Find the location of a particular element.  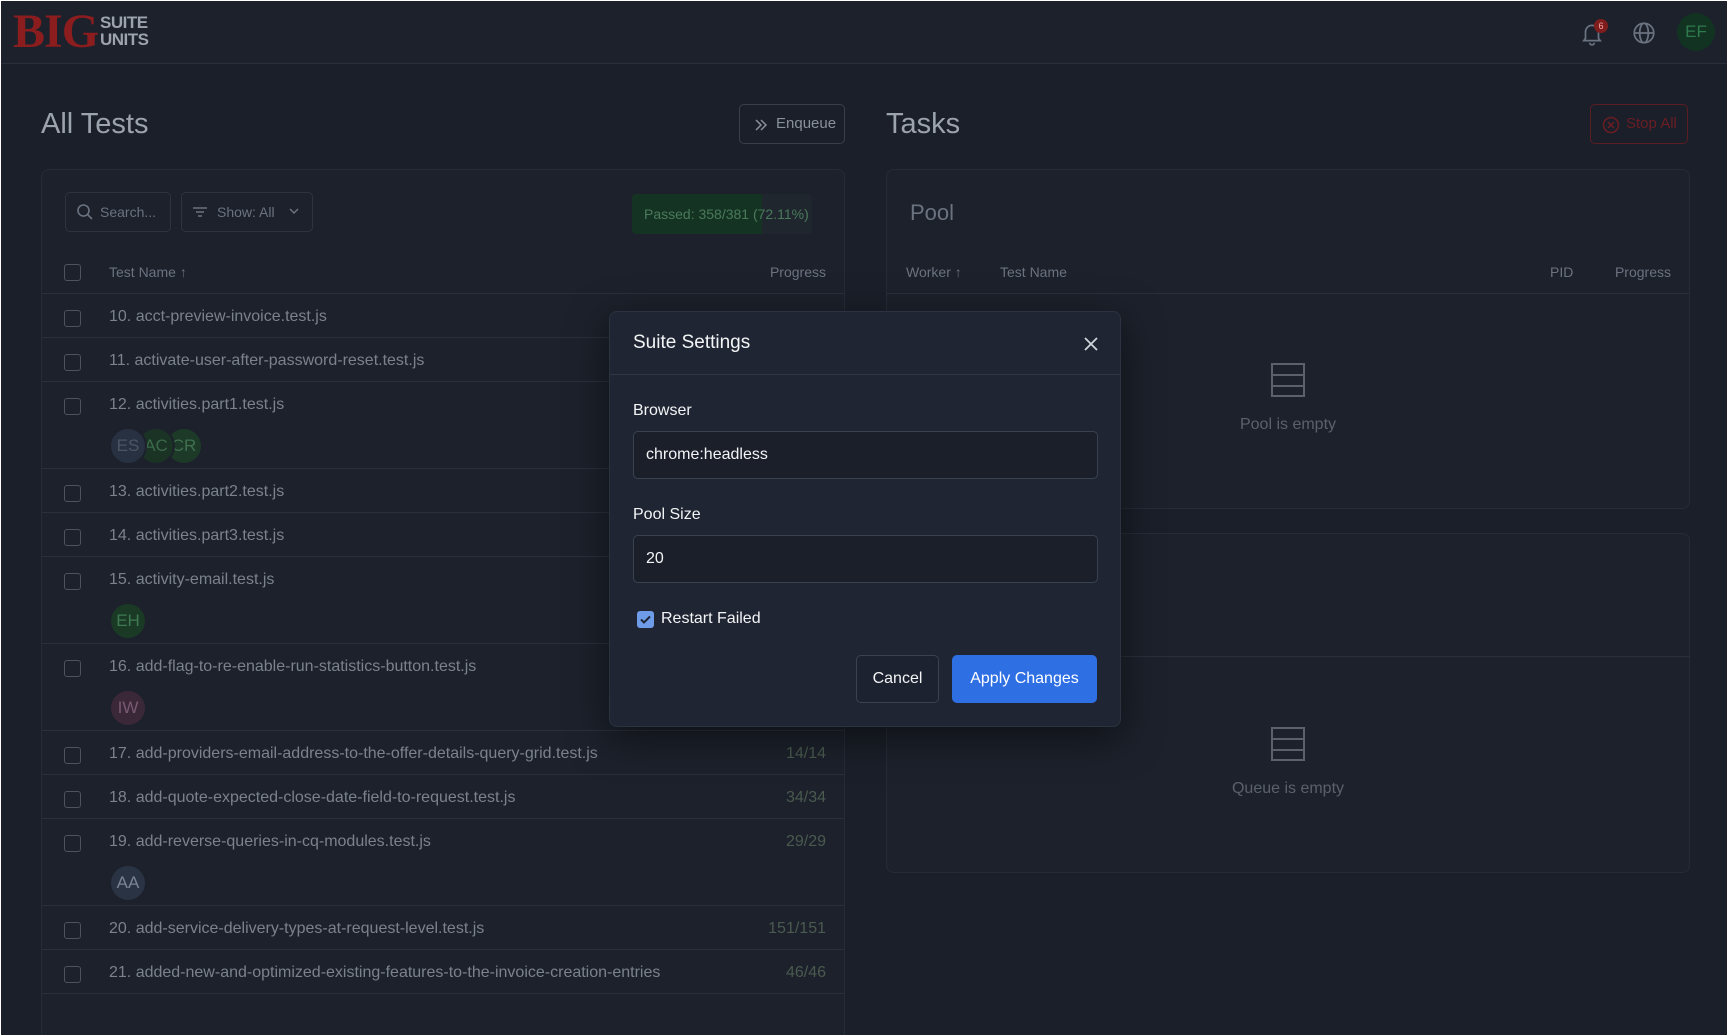

modal-header: Suite Settings is located at coordinates (865, 343).